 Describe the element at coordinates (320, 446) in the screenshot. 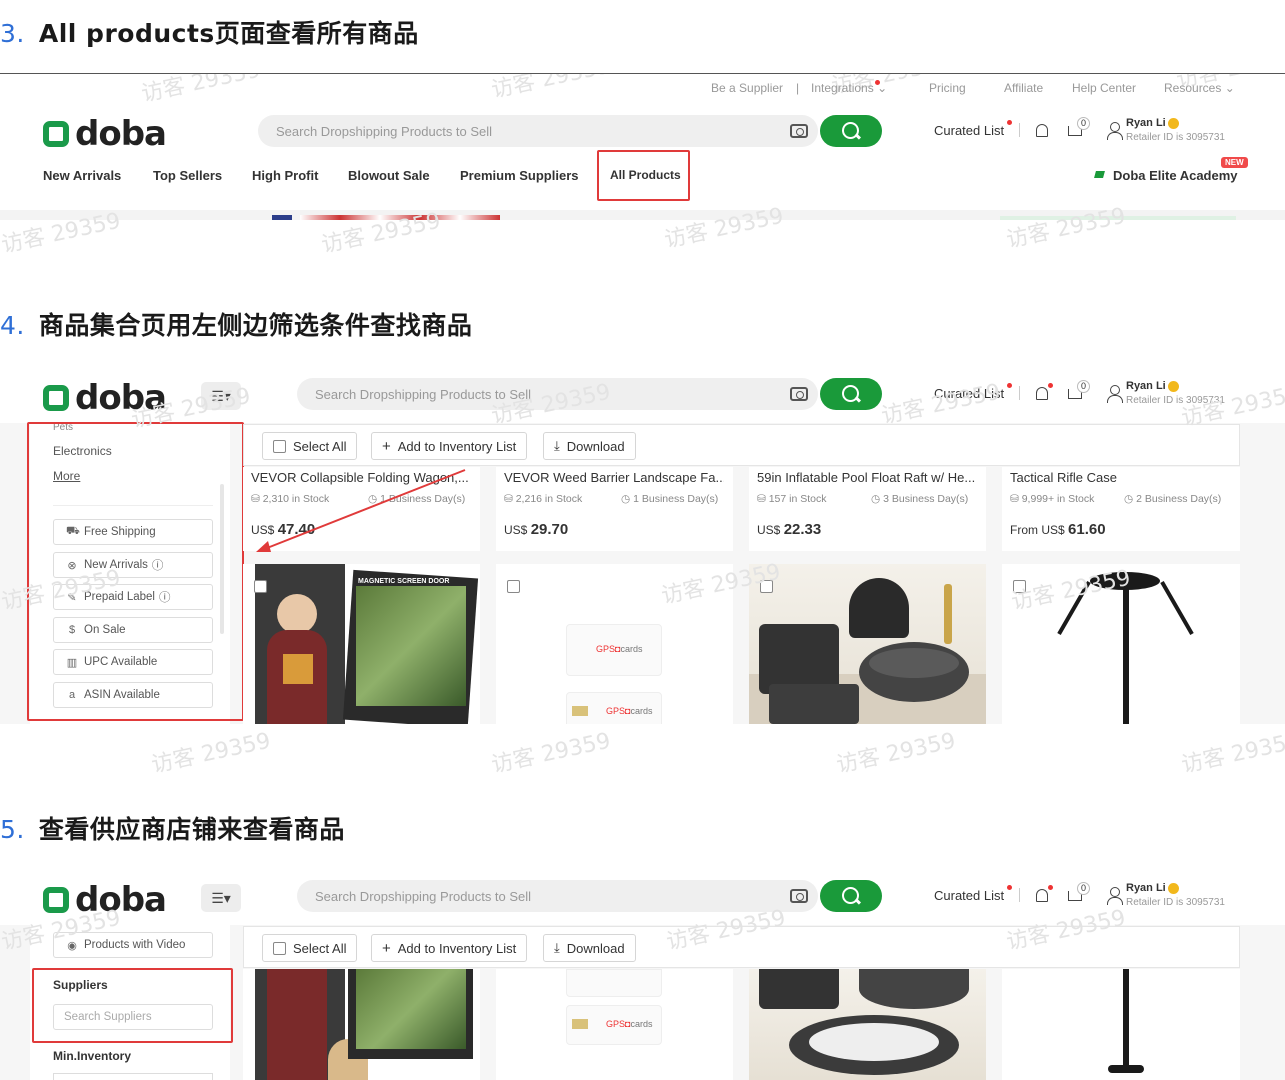

I see `select-all-label: Select All` at that location.